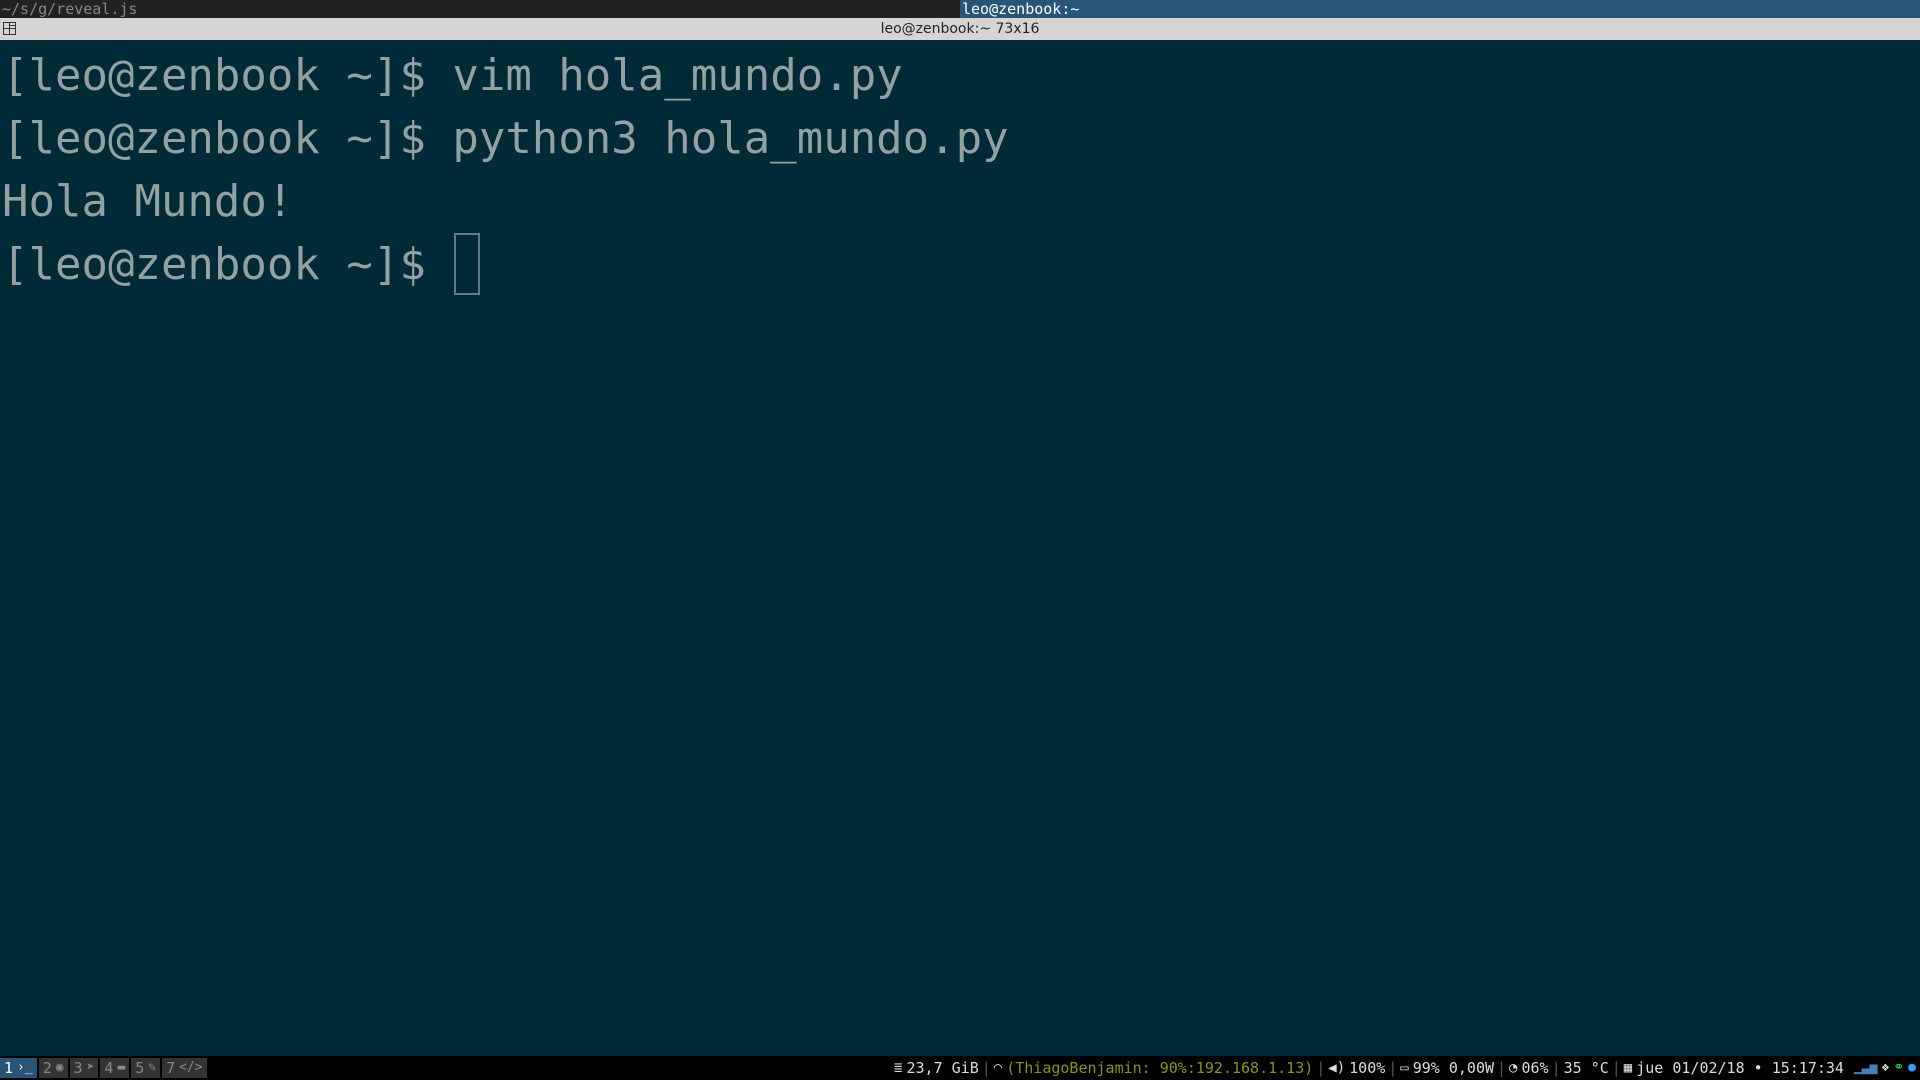 This screenshot has width=1920, height=1080. What do you see at coordinates (84, 1068) in the screenshot?
I see `workspace-3: 3 ➤` at bounding box center [84, 1068].